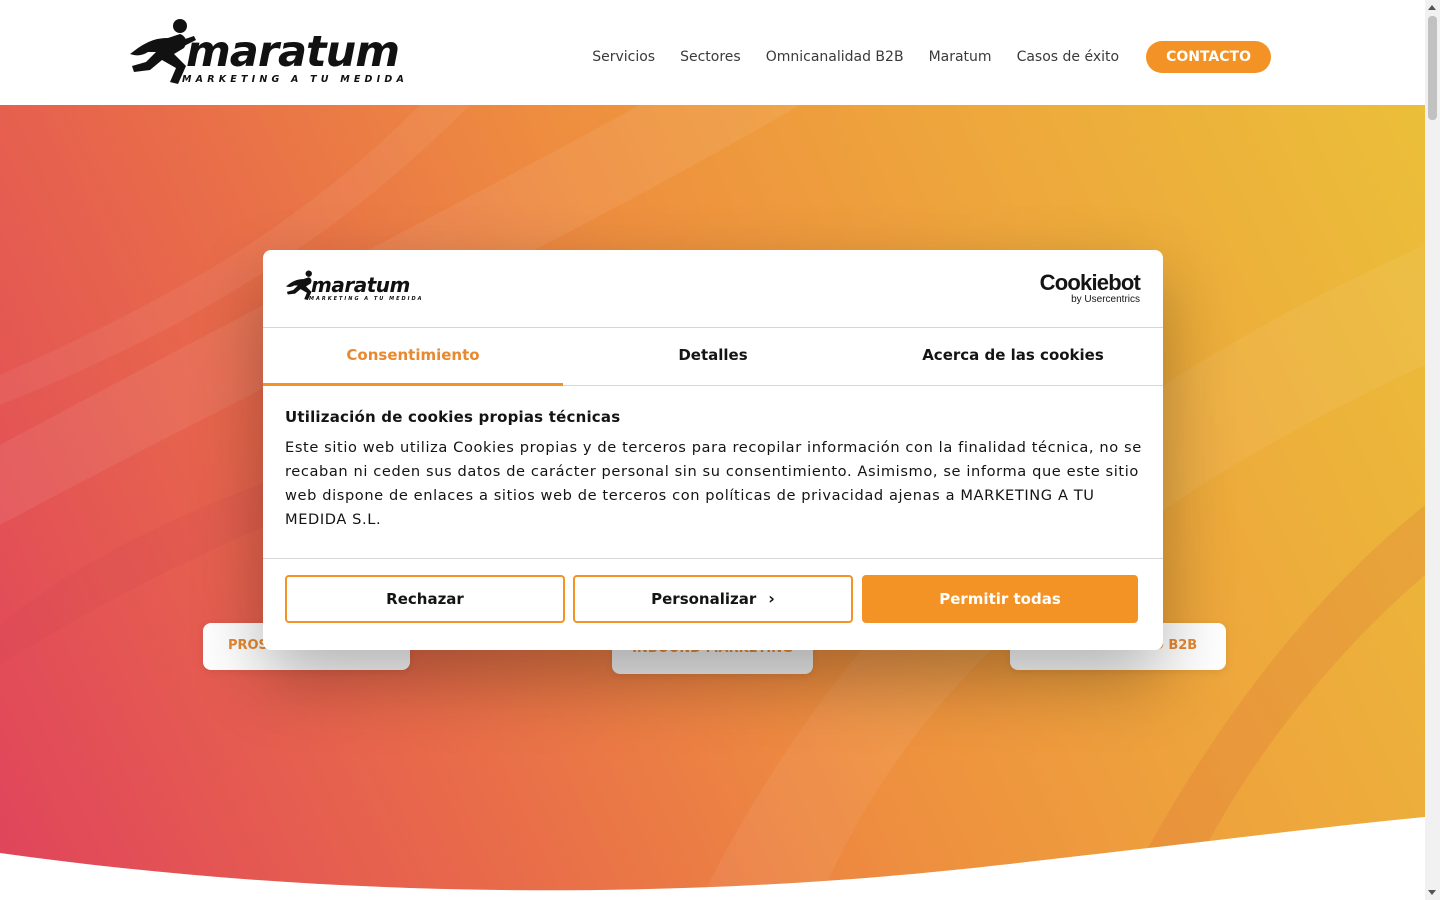  I want to click on tab-detalles: Detalles, so click(713, 356).